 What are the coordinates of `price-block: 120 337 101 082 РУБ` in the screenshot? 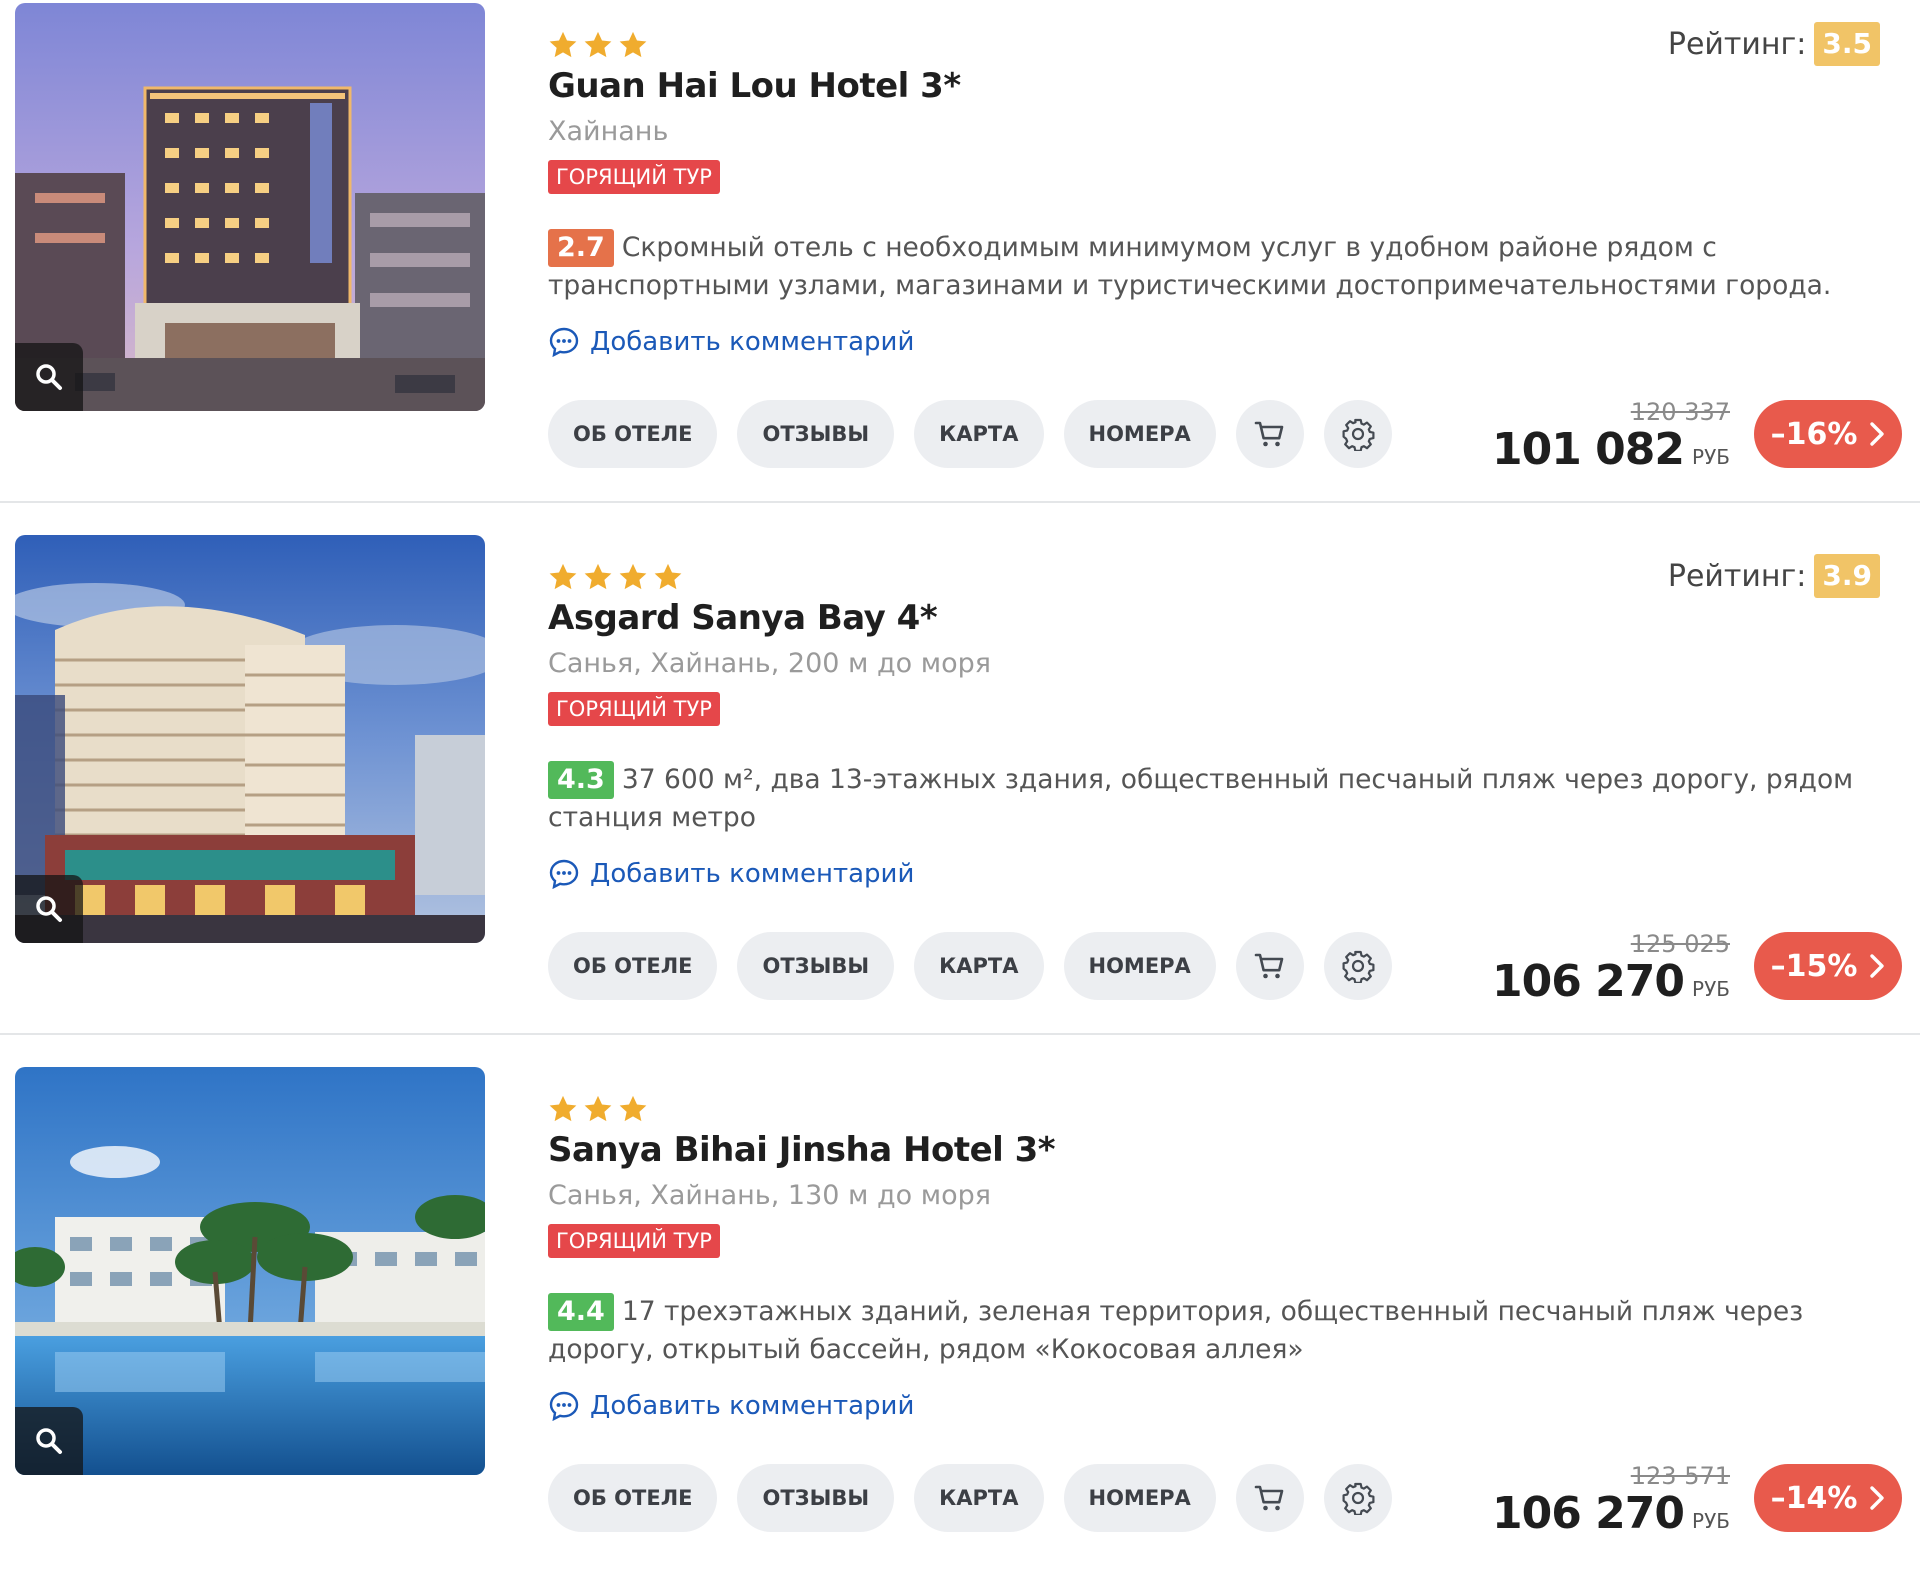 It's located at (1611, 436).